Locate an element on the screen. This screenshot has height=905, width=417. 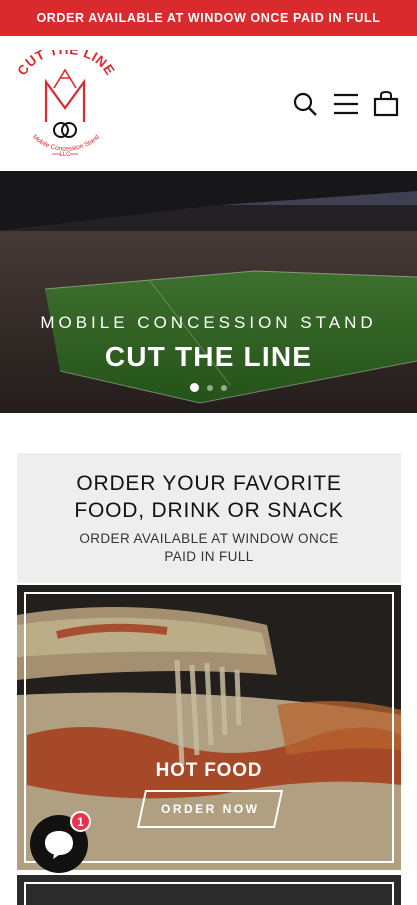
slide-dots is located at coordinates (208, 387).